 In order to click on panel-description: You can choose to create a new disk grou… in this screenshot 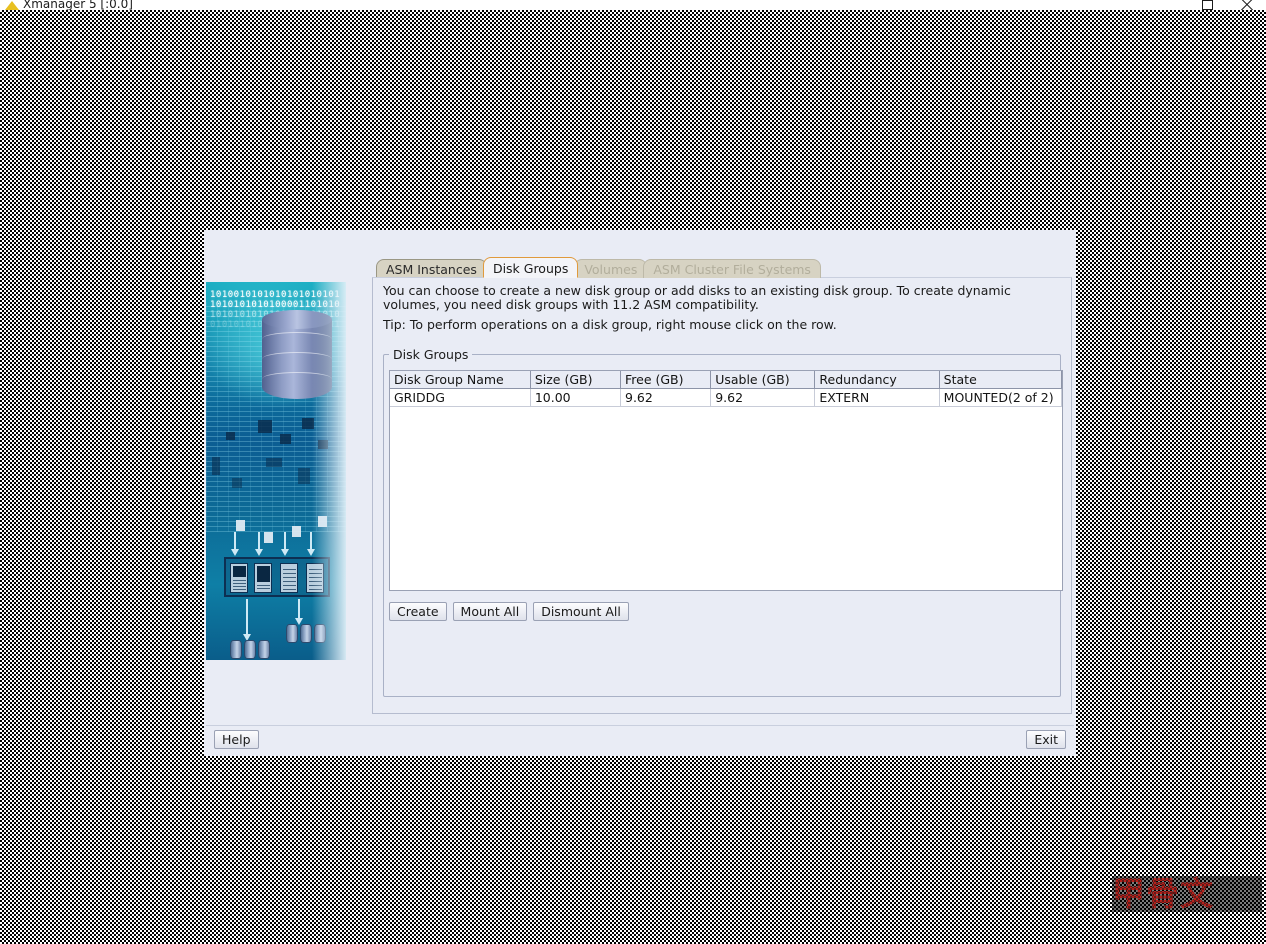, I will do `click(697, 297)`.